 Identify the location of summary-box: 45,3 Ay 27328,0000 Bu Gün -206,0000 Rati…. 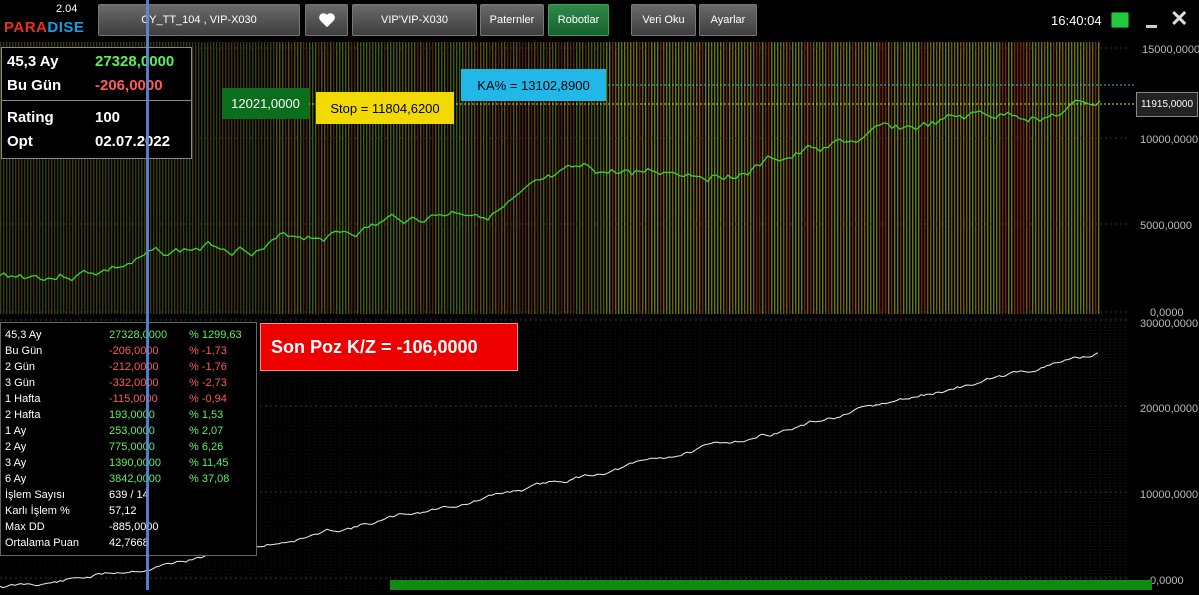
(96, 103).